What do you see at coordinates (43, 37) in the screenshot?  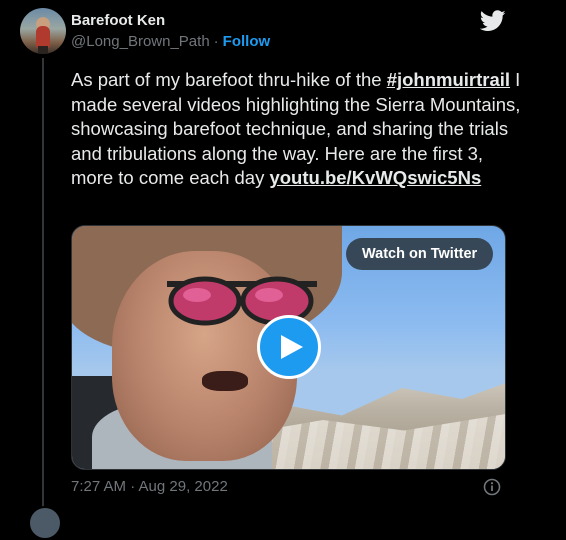 I see `avatar-figure` at bounding box center [43, 37].